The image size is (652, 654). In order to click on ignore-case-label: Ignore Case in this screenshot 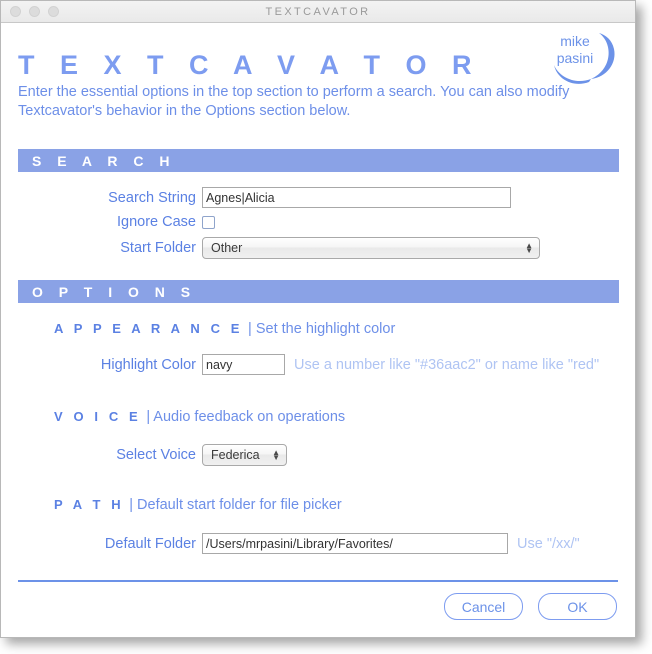, I will do `click(156, 222)`.